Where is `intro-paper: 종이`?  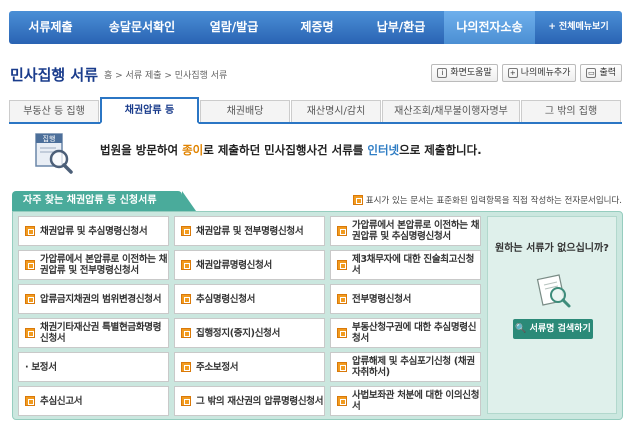 intro-paper: 종이 is located at coordinates (193, 150).